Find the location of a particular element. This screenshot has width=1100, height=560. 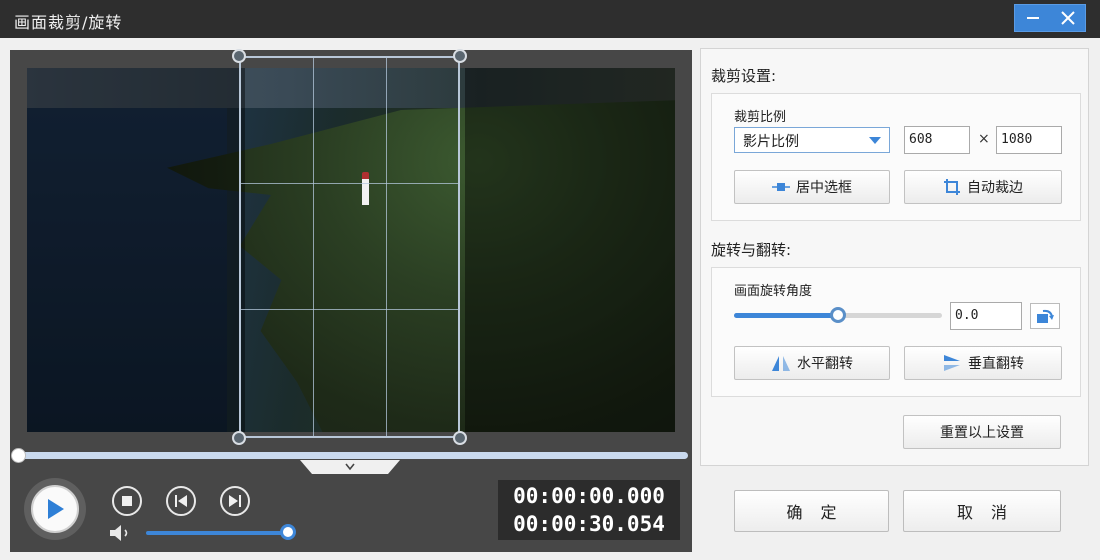

next-icon is located at coordinates (235, 501).